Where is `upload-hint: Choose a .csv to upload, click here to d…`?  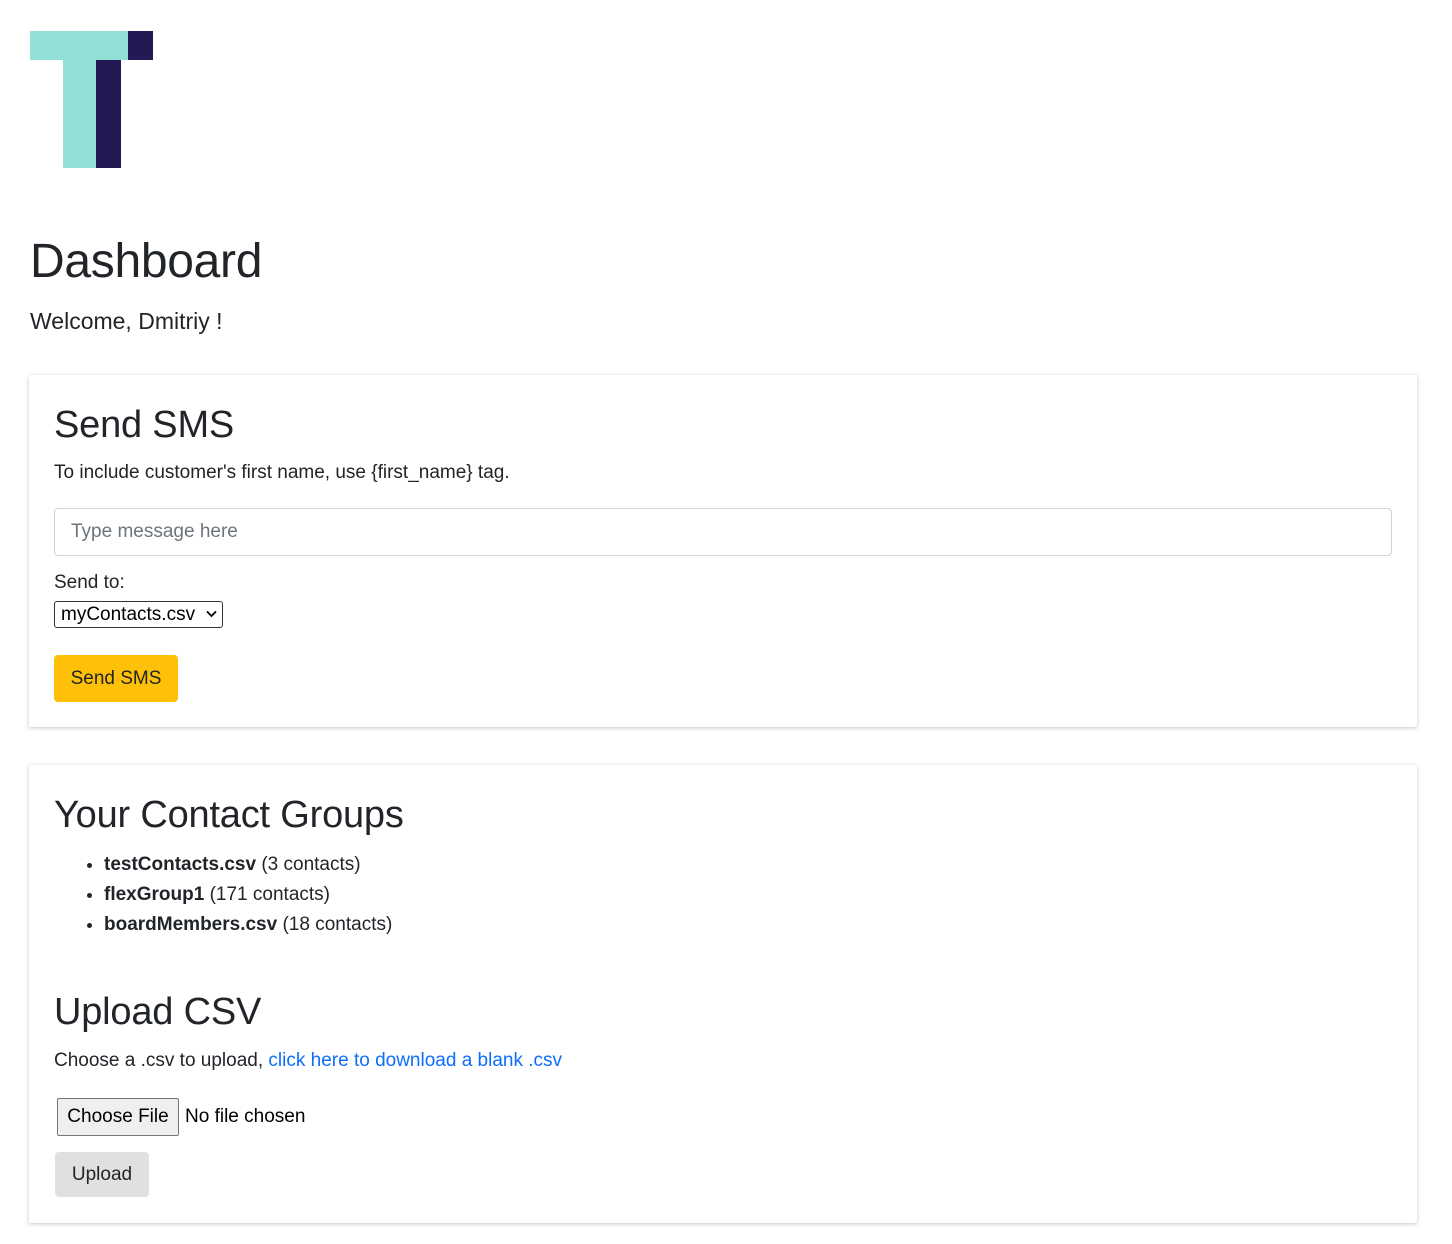 upload-hint: Choose a .csv to upload, click here to d… is located at coordinates (308, 1061).